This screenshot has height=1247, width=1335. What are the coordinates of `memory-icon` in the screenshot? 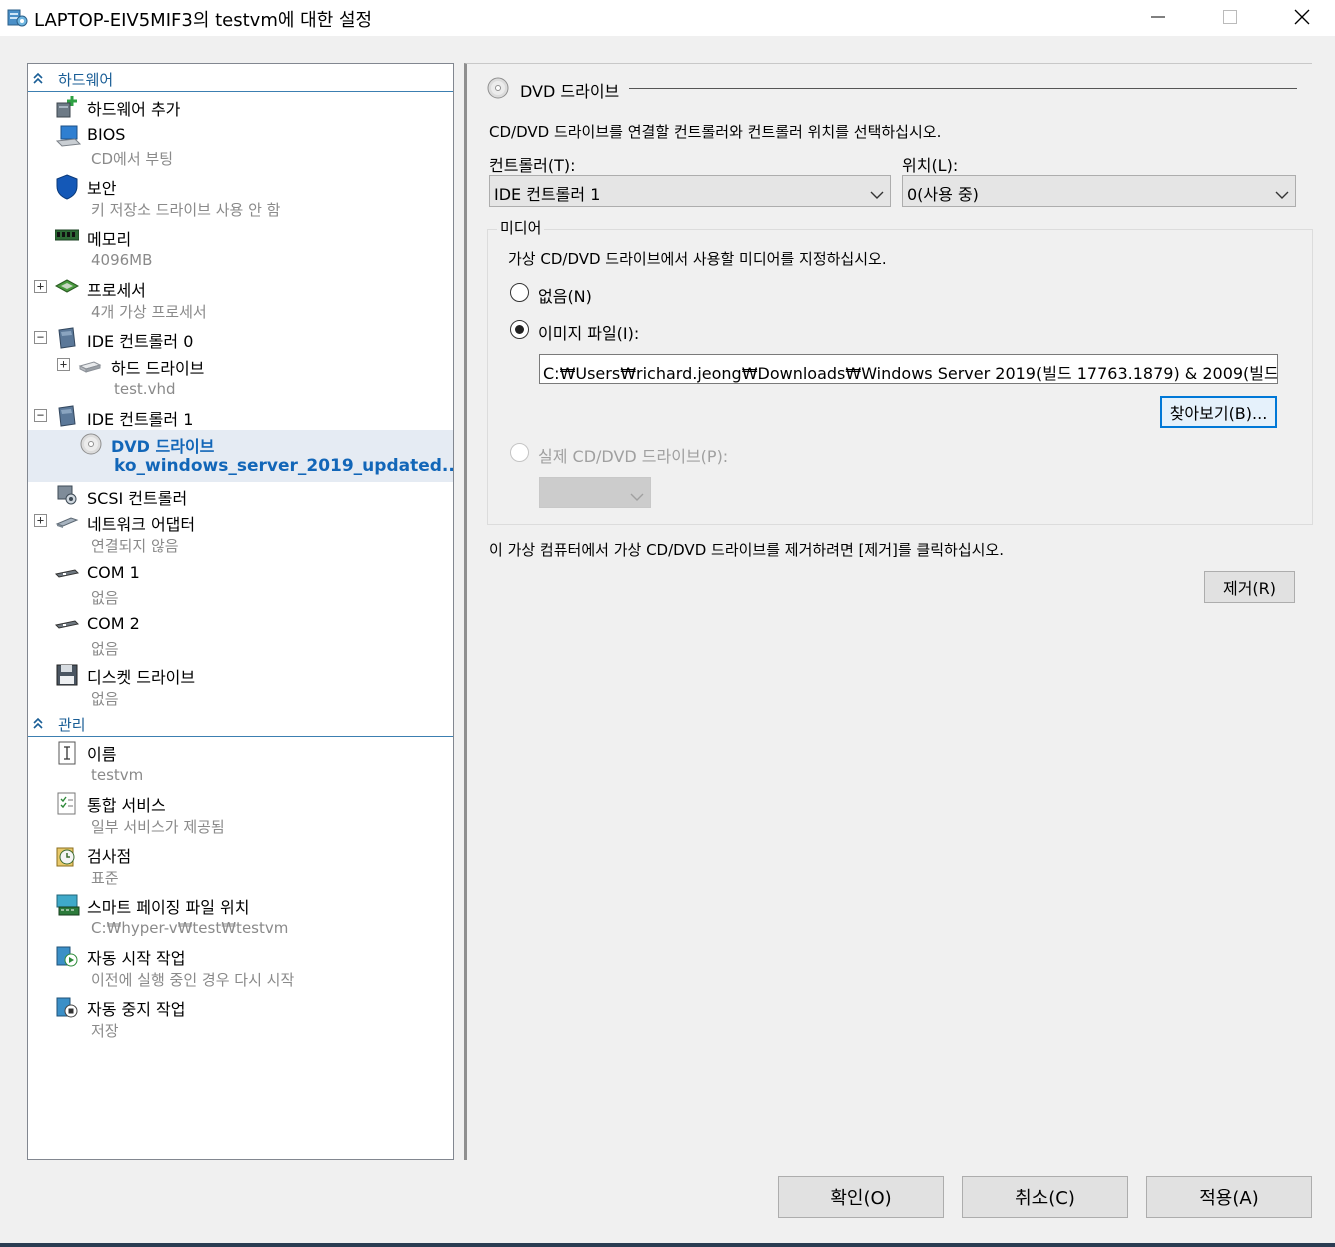 It's located at (67, 239).